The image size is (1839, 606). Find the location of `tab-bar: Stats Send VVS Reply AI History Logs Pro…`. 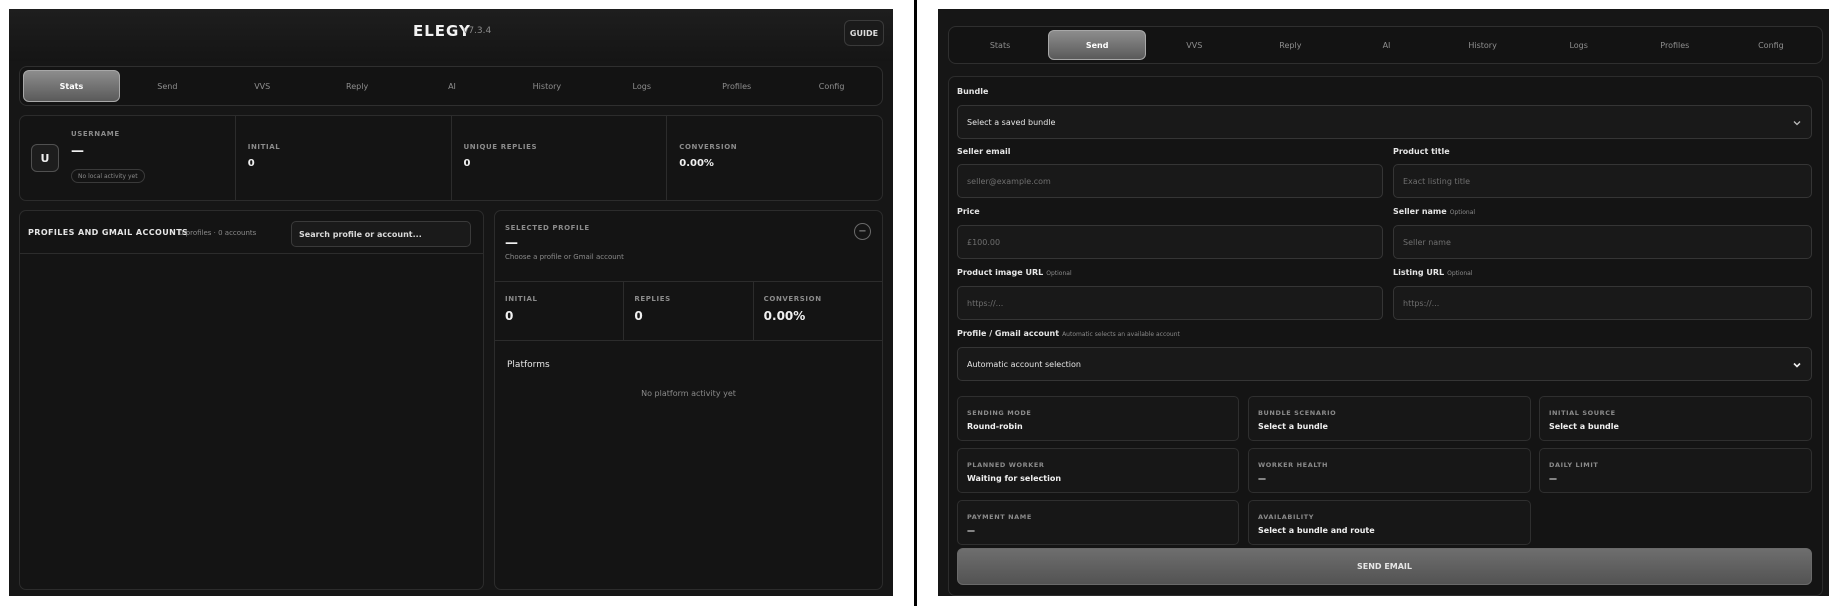

tab-bar: Stats Send VVS Reply AI History Logs Pro… is located at coordinates (451, 86).